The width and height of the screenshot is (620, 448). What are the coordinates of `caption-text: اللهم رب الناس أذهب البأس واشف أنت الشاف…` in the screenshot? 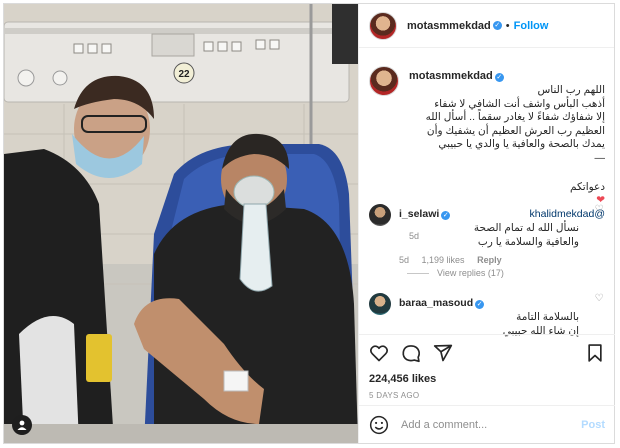 It's located at (515, 124).